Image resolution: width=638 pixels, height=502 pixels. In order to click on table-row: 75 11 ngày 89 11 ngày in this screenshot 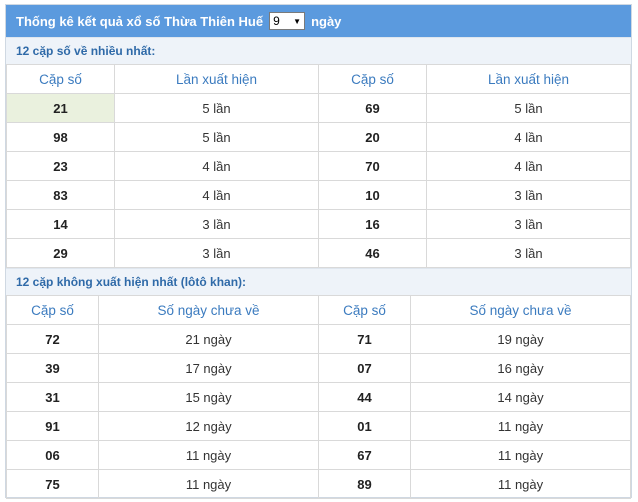, I will do `click(318, 484)`.